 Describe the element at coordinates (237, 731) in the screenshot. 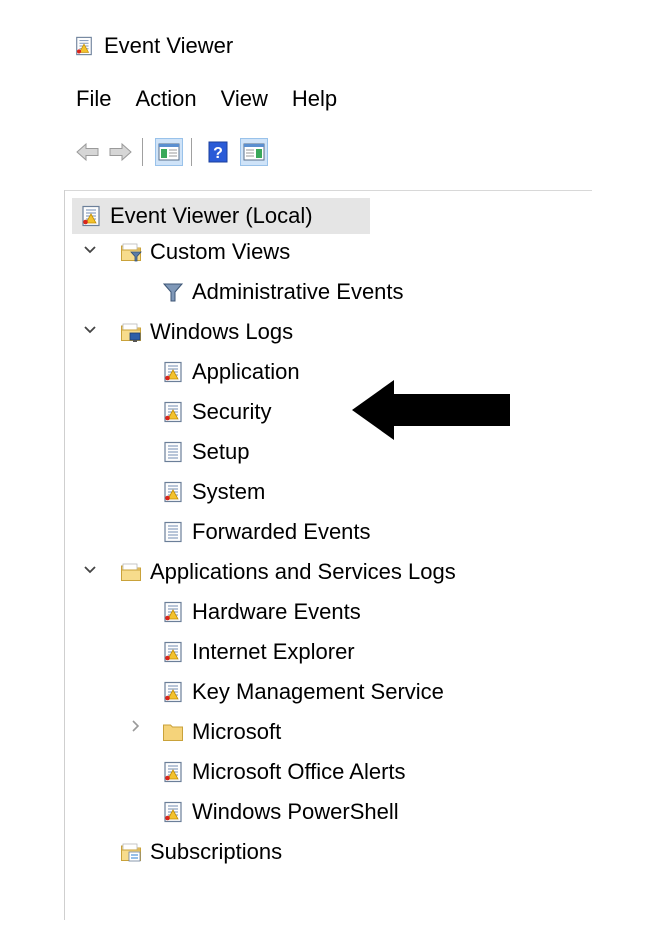

I see `tree-item-label: Microsoft` at that location.